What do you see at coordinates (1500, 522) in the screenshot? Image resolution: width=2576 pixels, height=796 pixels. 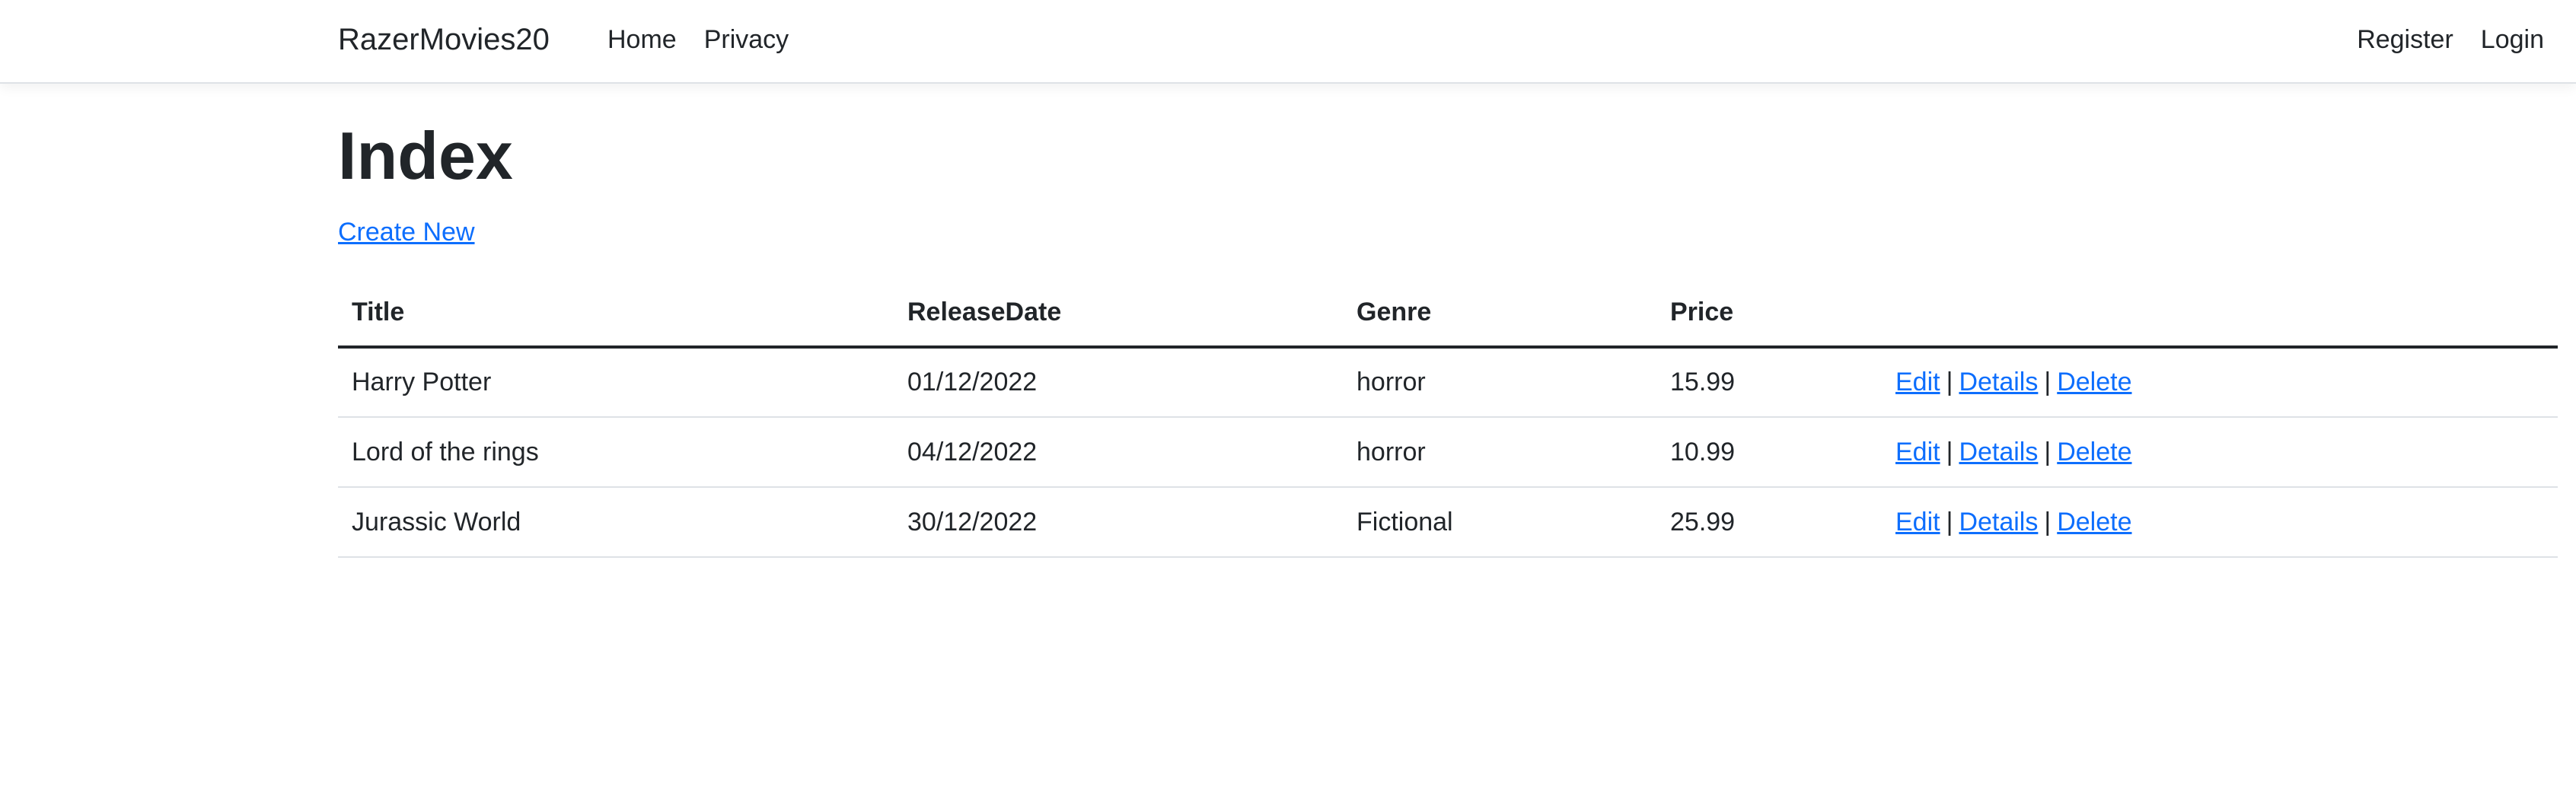 I see `cell-genre: Fictional` at bounding box center [1500, 522].